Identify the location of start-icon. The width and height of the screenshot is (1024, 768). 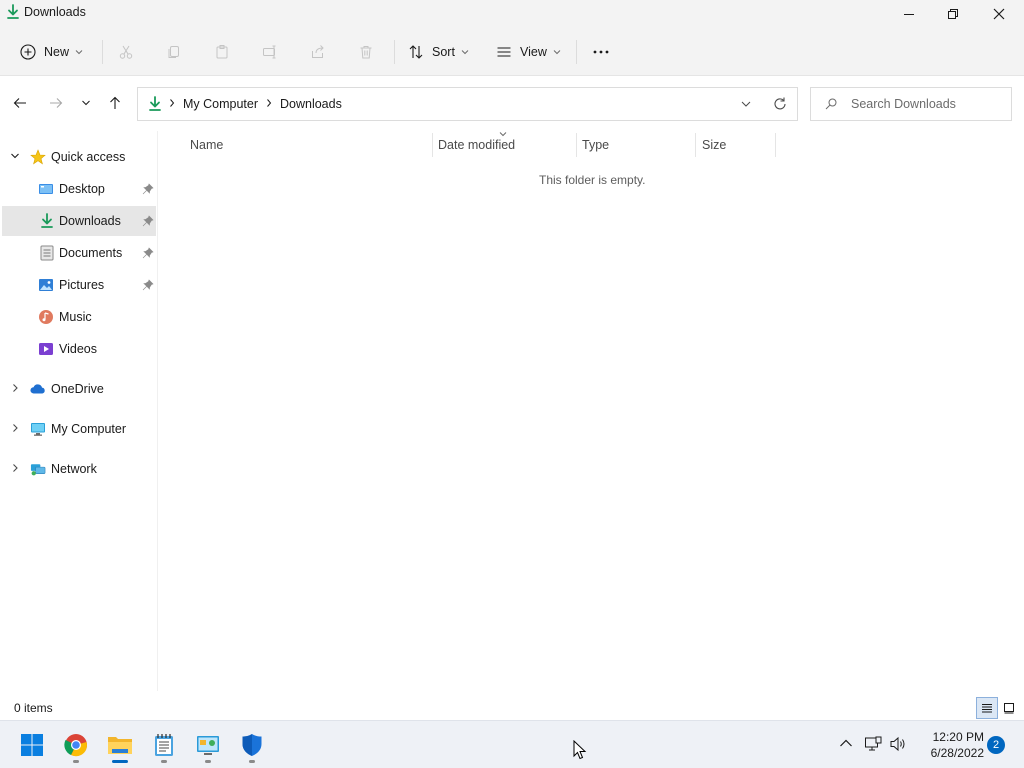
(32, 745).